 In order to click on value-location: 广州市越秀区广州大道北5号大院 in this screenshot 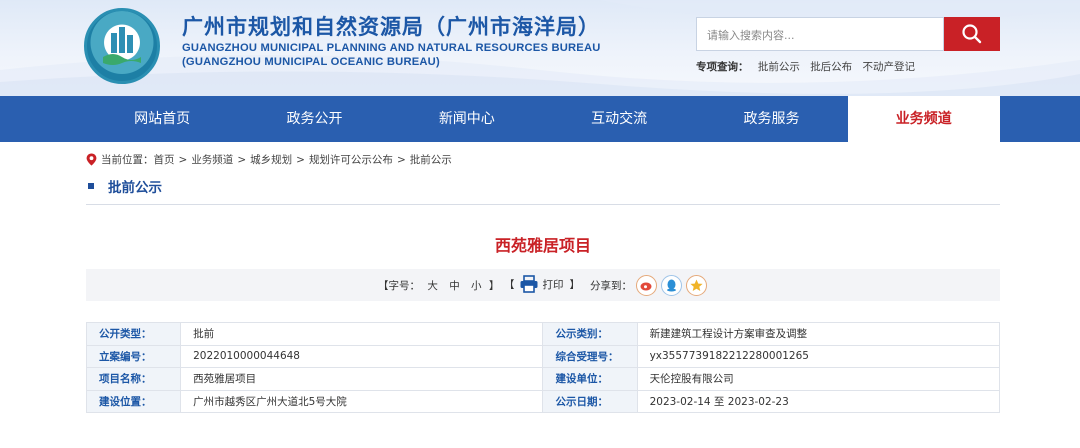, I will do `click(362, 401)`.